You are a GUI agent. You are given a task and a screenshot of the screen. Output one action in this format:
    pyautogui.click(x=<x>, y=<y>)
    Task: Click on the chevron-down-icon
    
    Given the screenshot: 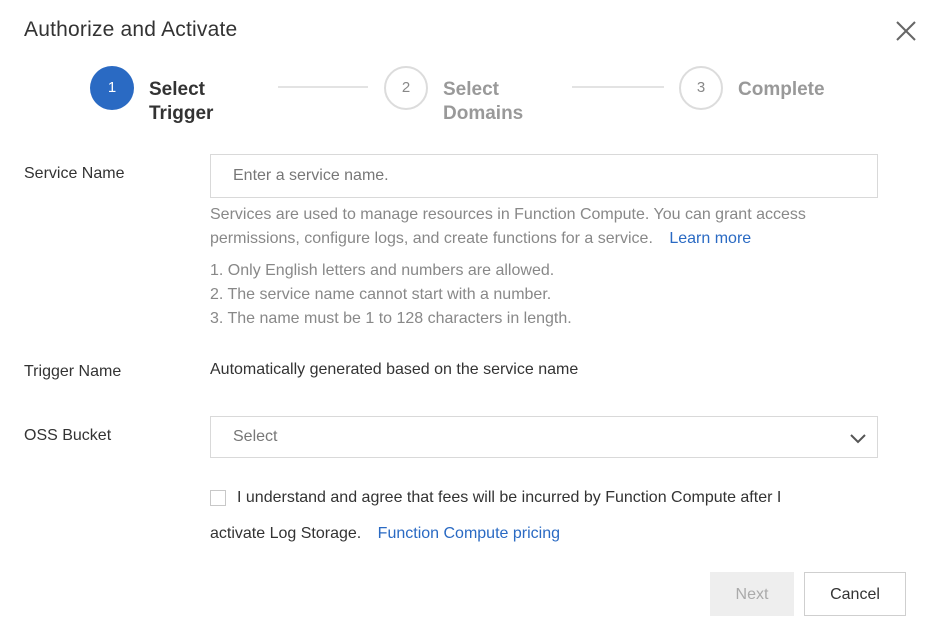 What is the action you would take?
    pyautogui.click(x=858, y=438)
    